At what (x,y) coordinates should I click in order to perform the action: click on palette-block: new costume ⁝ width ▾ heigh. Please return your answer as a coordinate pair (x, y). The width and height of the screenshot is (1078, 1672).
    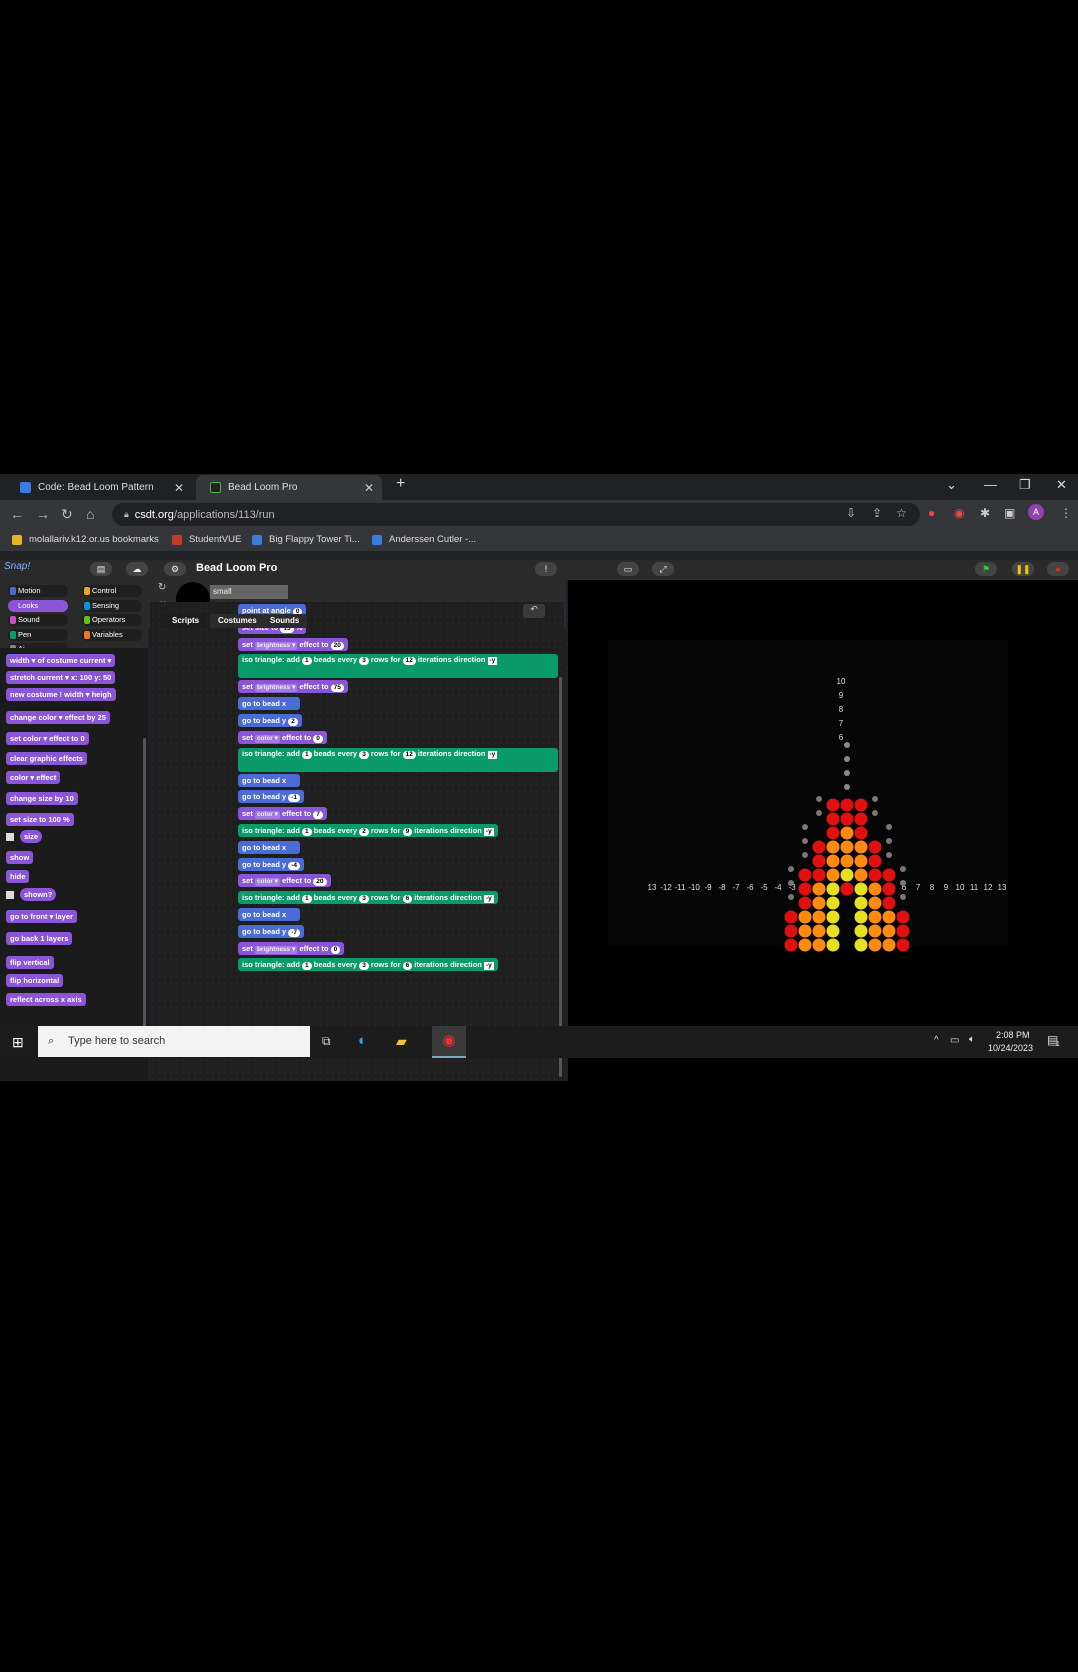
    Looking at the image, I should click on (61, 694).